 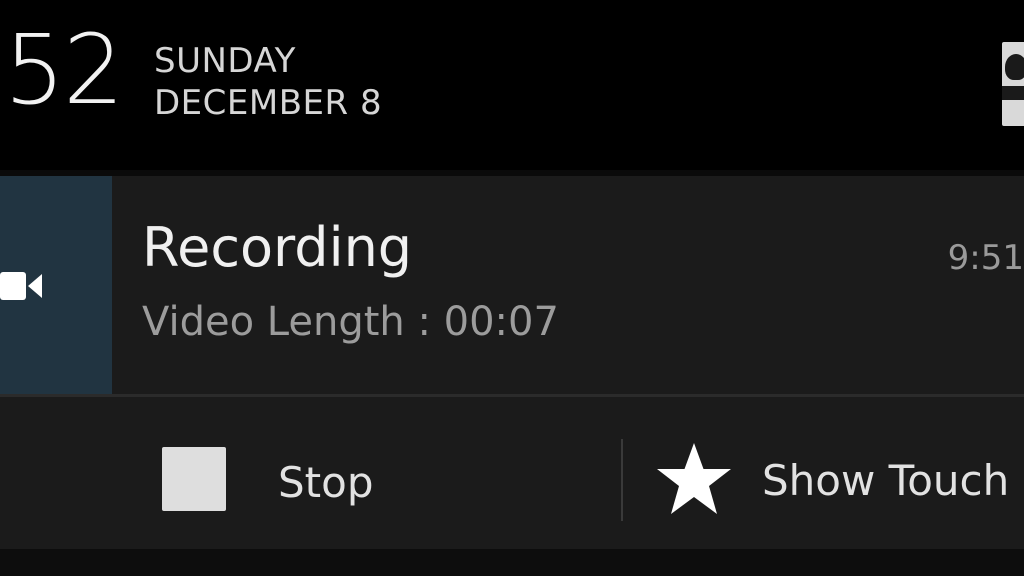 I want to click on action-divider, so click(x=622, y=480).